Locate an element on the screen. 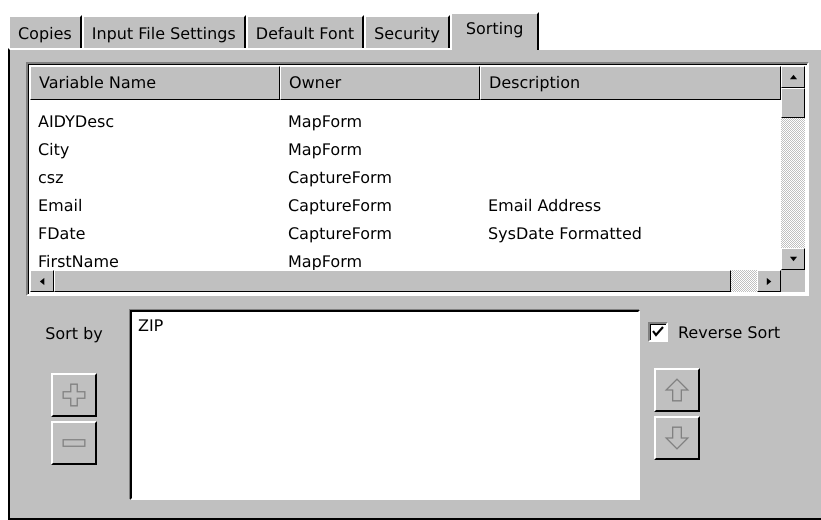  down-arrow-icon is located at coordinates (793, 259).